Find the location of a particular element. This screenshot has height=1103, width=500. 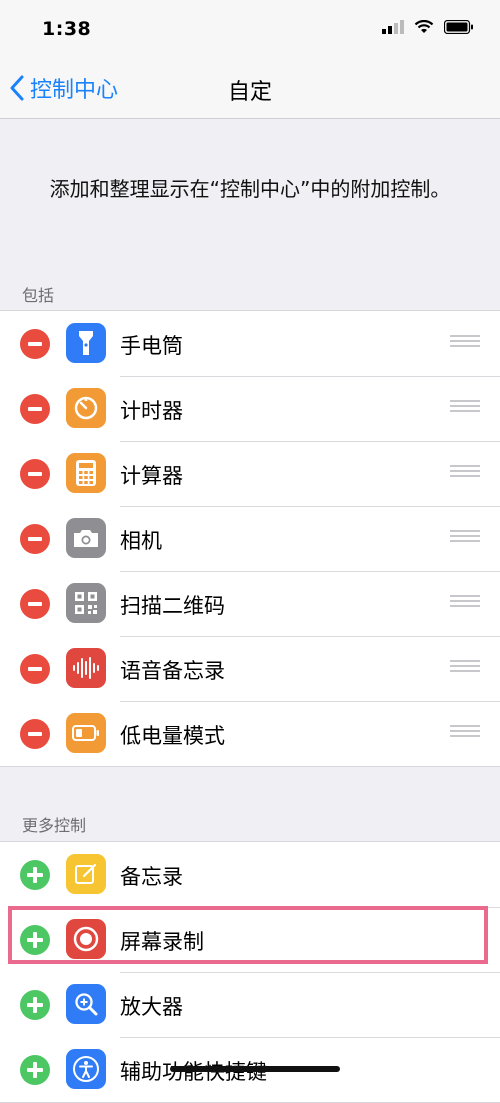

status-icons is located at coordinates (428, 27).